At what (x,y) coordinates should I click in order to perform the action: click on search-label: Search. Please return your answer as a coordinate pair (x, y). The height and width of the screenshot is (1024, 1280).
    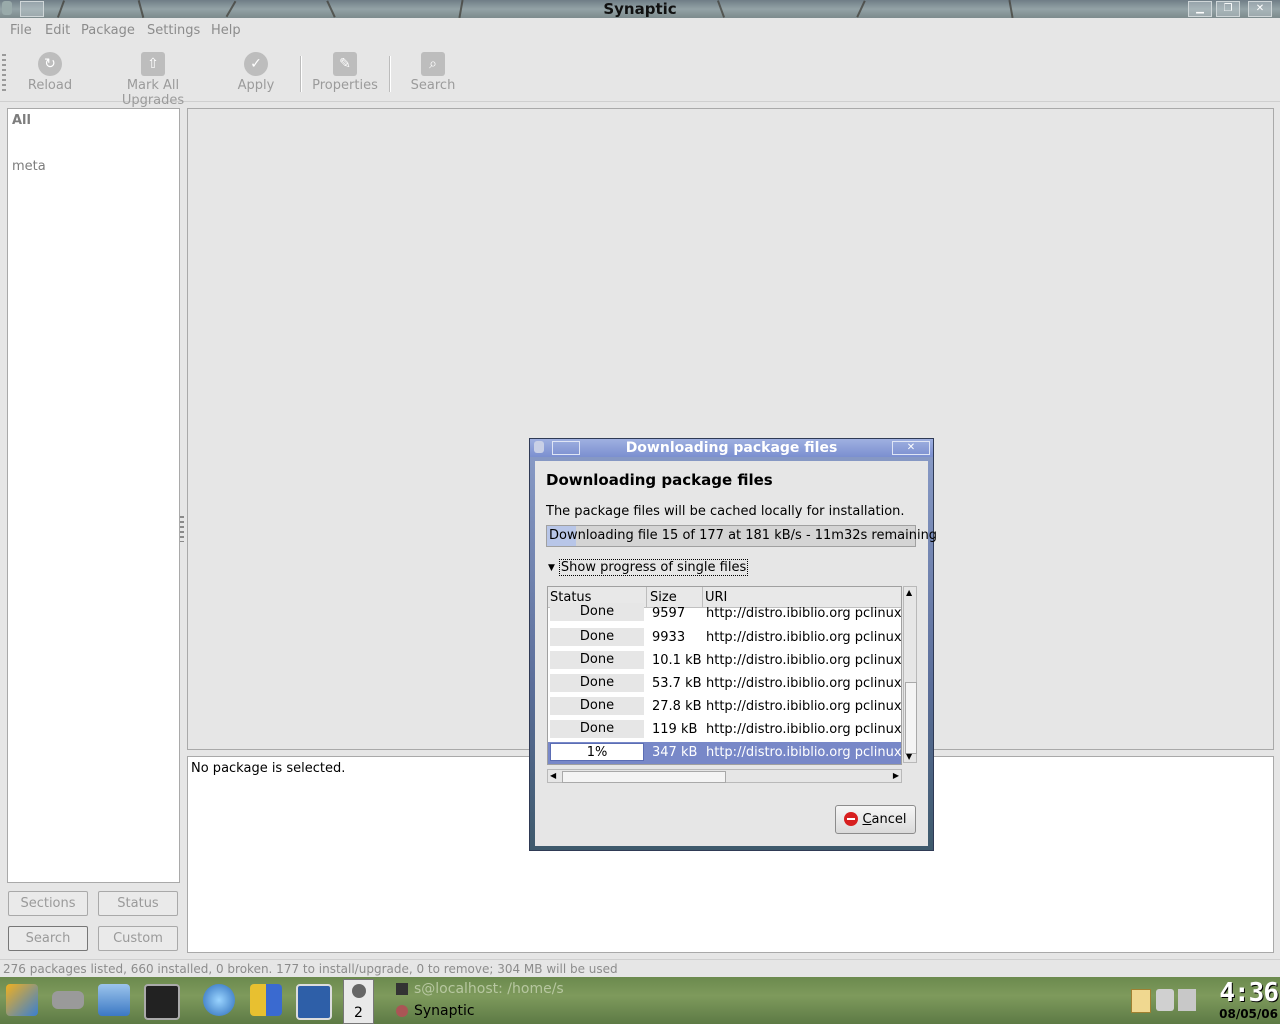
    Looking at the image, I should click on (433, 85).